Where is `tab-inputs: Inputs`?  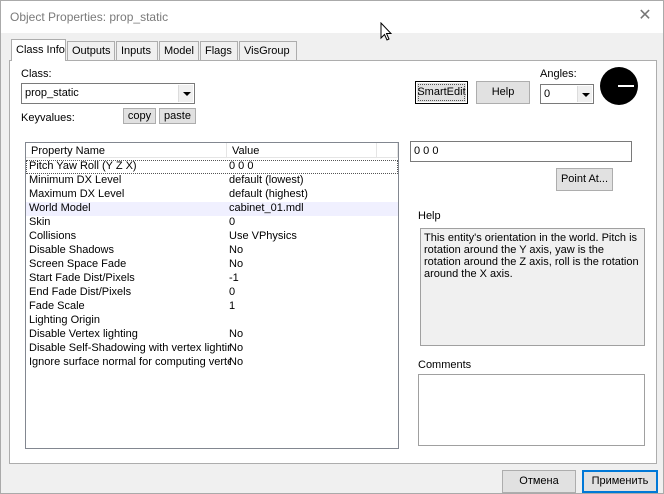 tab-inputs: Inputs is located at coordinates (137, 50).